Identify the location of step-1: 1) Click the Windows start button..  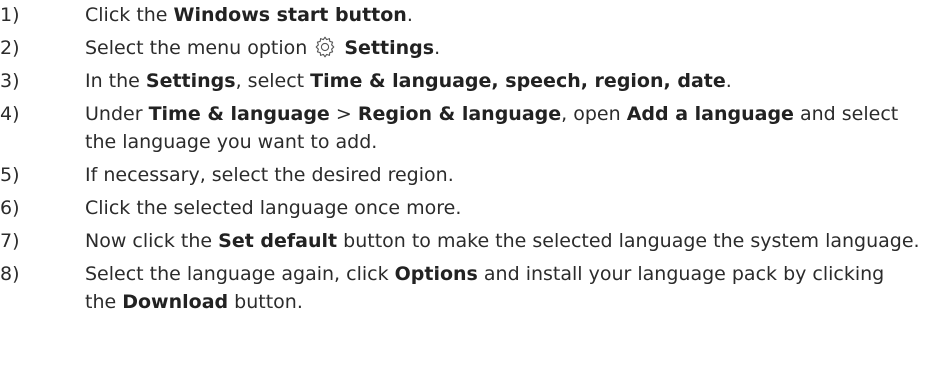
(465, 15).